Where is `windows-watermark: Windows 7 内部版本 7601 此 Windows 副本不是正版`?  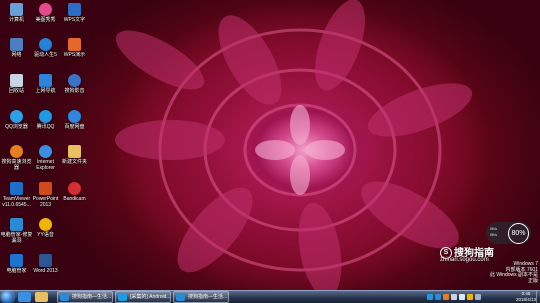
windows-watermark: Windows 7 内部版本 7601 此 Windows 副本不是正版 is located at coordinates (511, 272).